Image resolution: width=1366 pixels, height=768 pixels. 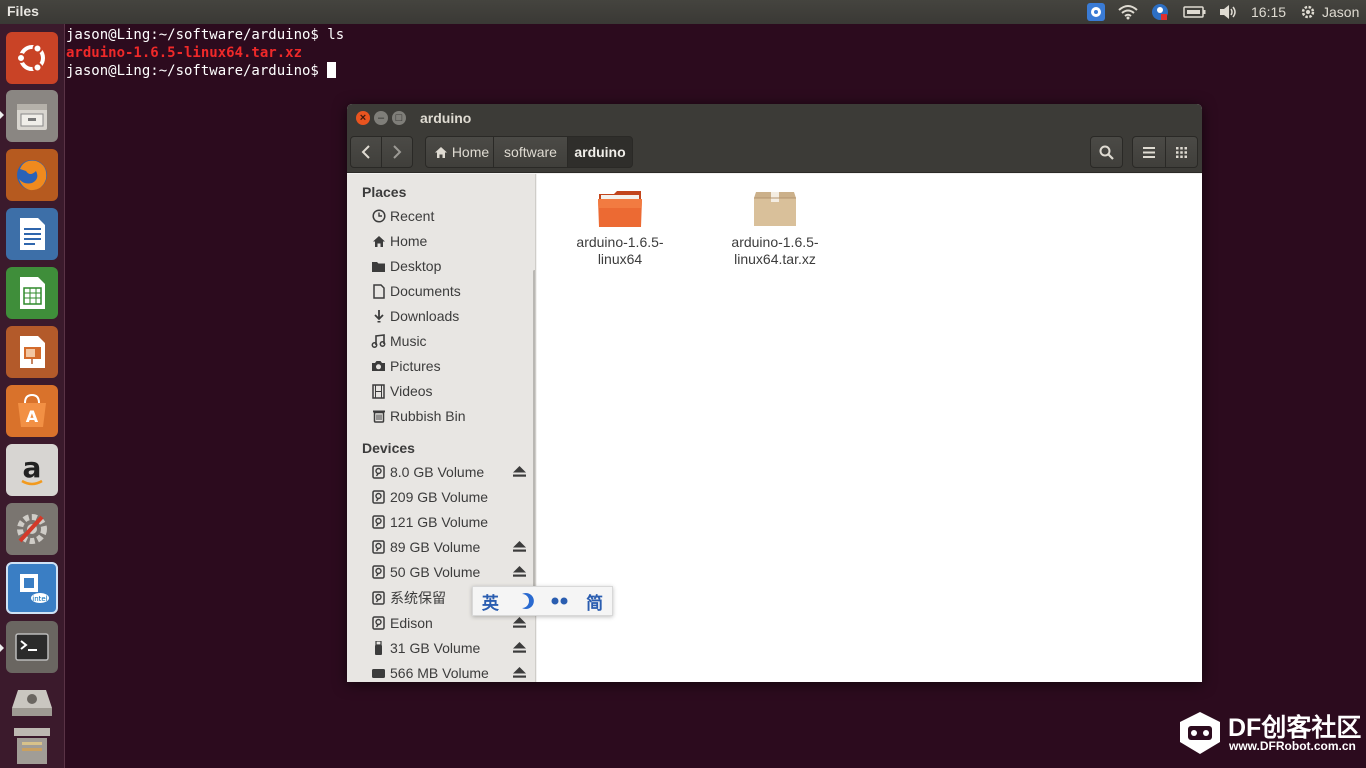 I want to click on battery-icon, so click(x=1195, y=12).